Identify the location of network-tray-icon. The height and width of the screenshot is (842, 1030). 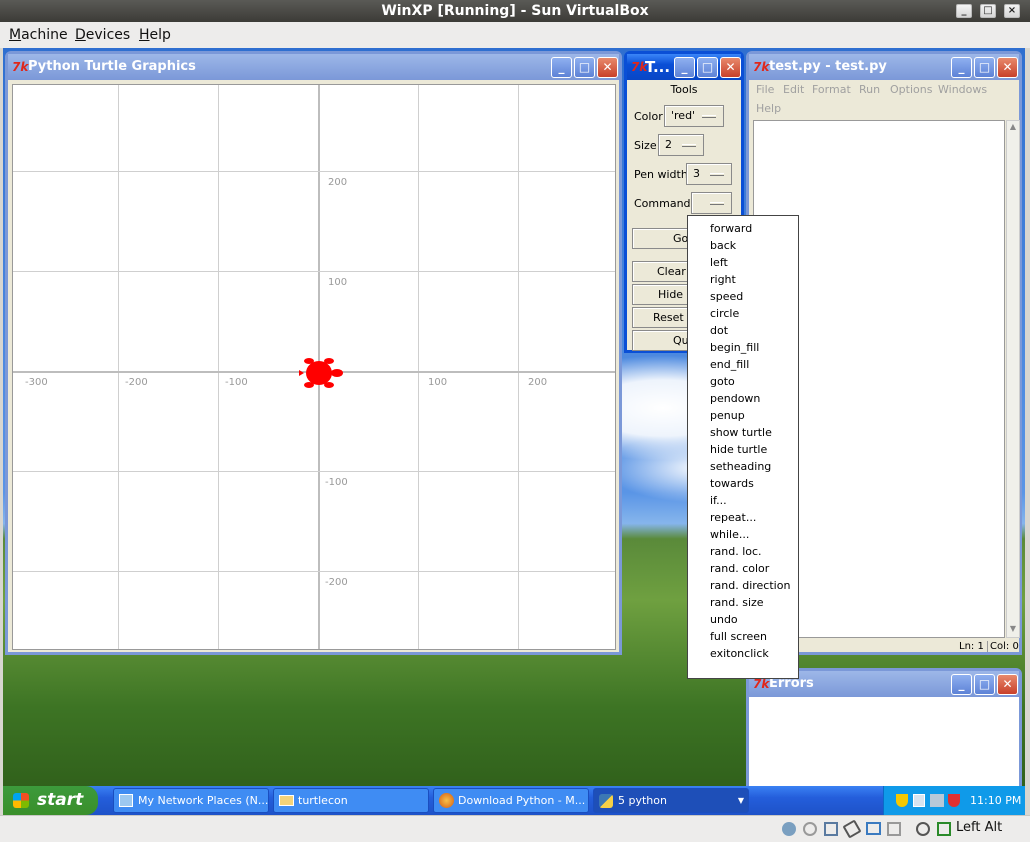
(937, 800).